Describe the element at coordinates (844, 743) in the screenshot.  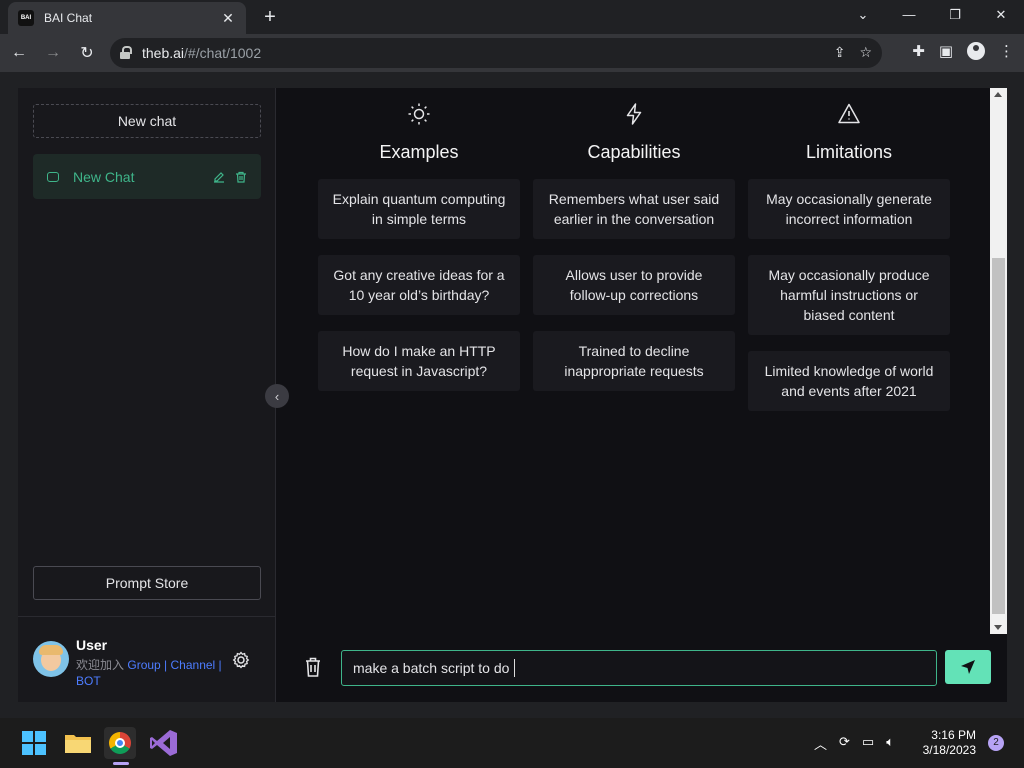
I see `sync-icon: ⟳` at that location.